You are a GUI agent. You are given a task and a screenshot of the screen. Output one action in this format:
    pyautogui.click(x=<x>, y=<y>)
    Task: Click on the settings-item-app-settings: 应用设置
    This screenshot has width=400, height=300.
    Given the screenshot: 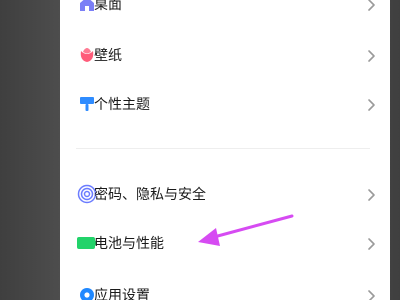 What is the action you would take?
    pyautogui.click(x=225, y=287)
    